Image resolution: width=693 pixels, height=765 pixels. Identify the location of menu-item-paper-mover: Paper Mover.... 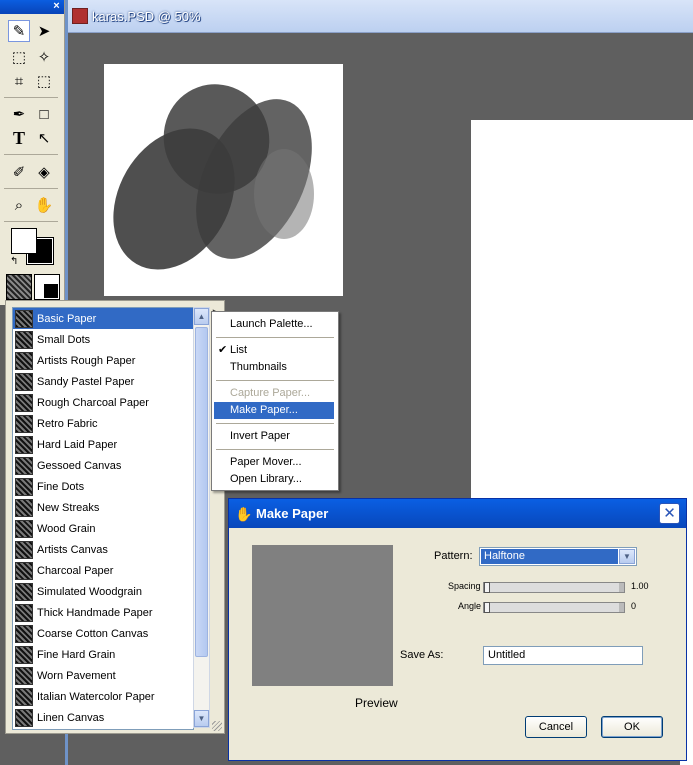
(274, 462).